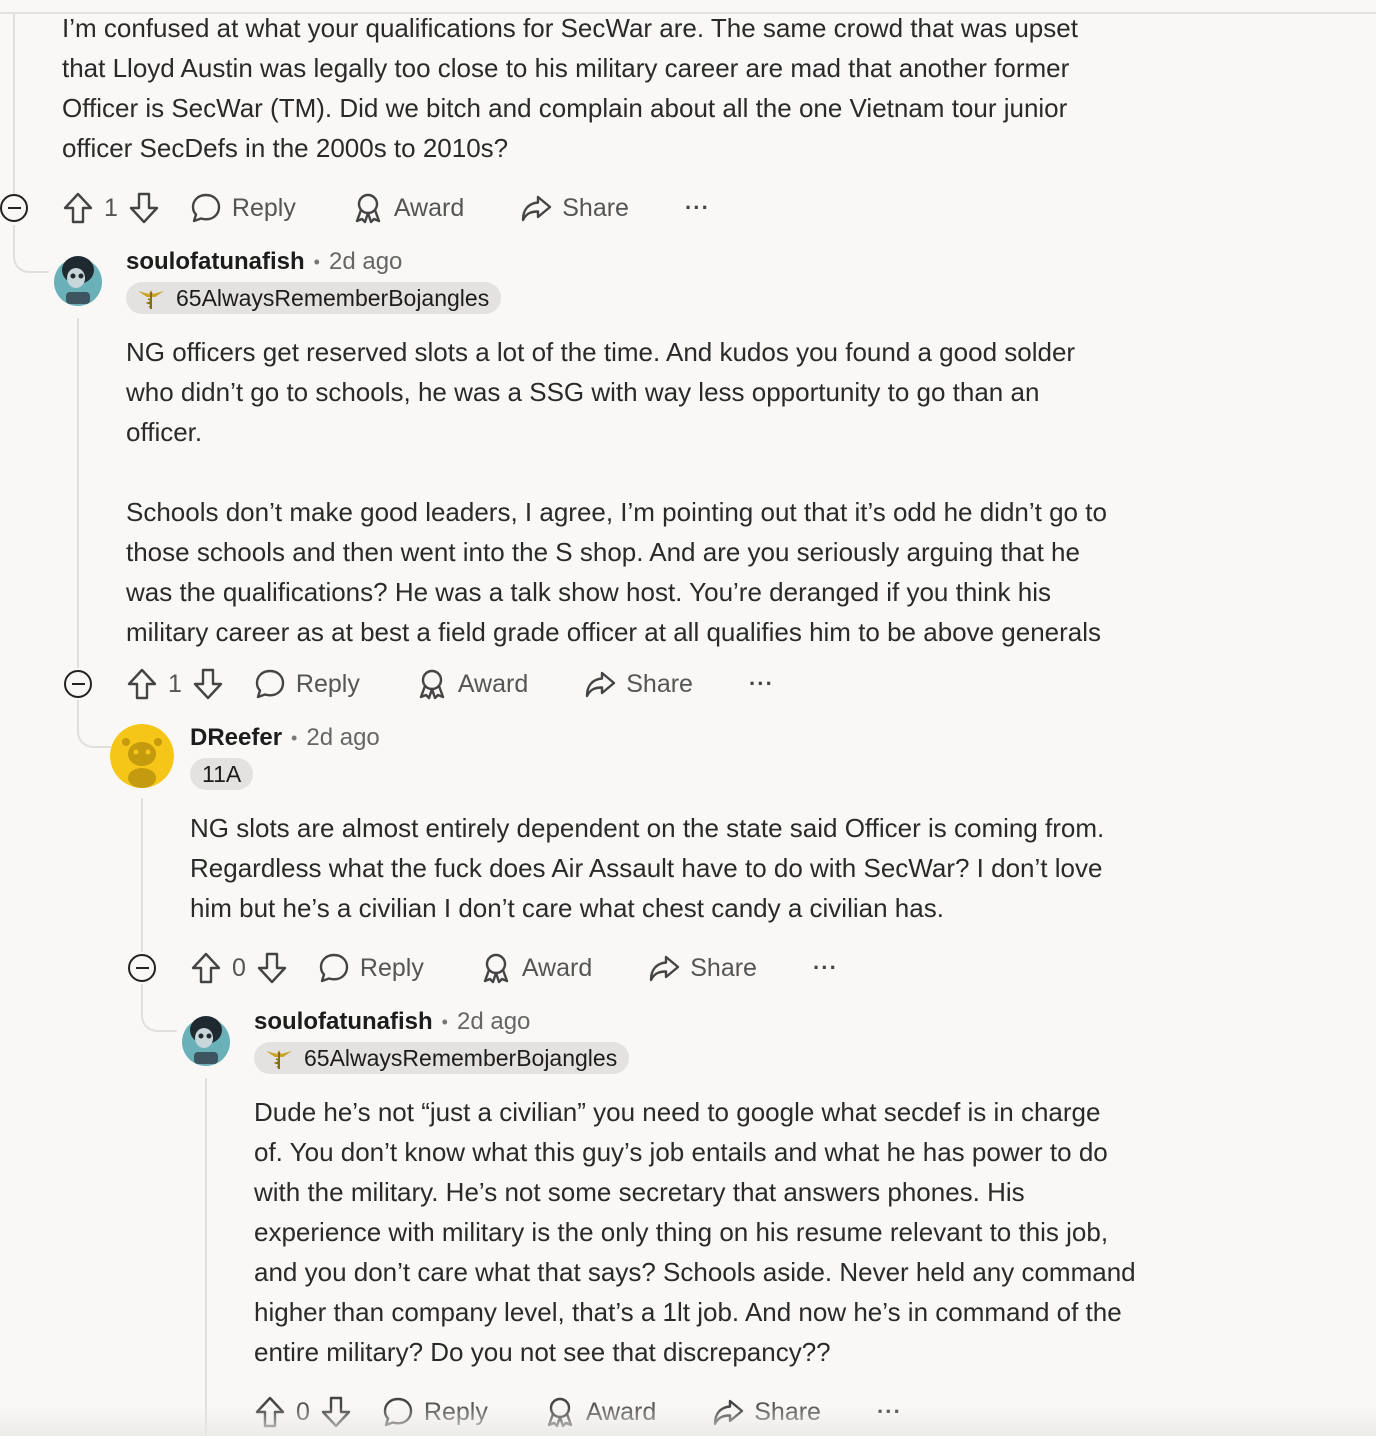 The width and height of the screenshot is (1376, 1436). I want to click on user-flair: 11A, so click(222, 774).